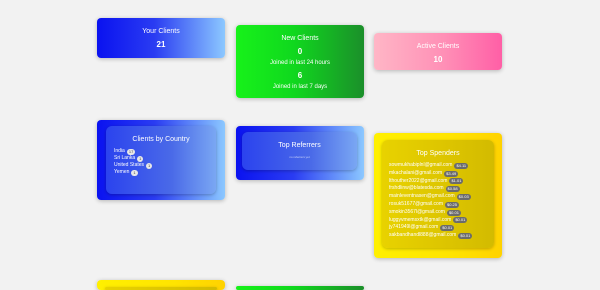  Describe the element at coordinates (300, 288) in the screenshot. I see `bottom-green-card` at that location.